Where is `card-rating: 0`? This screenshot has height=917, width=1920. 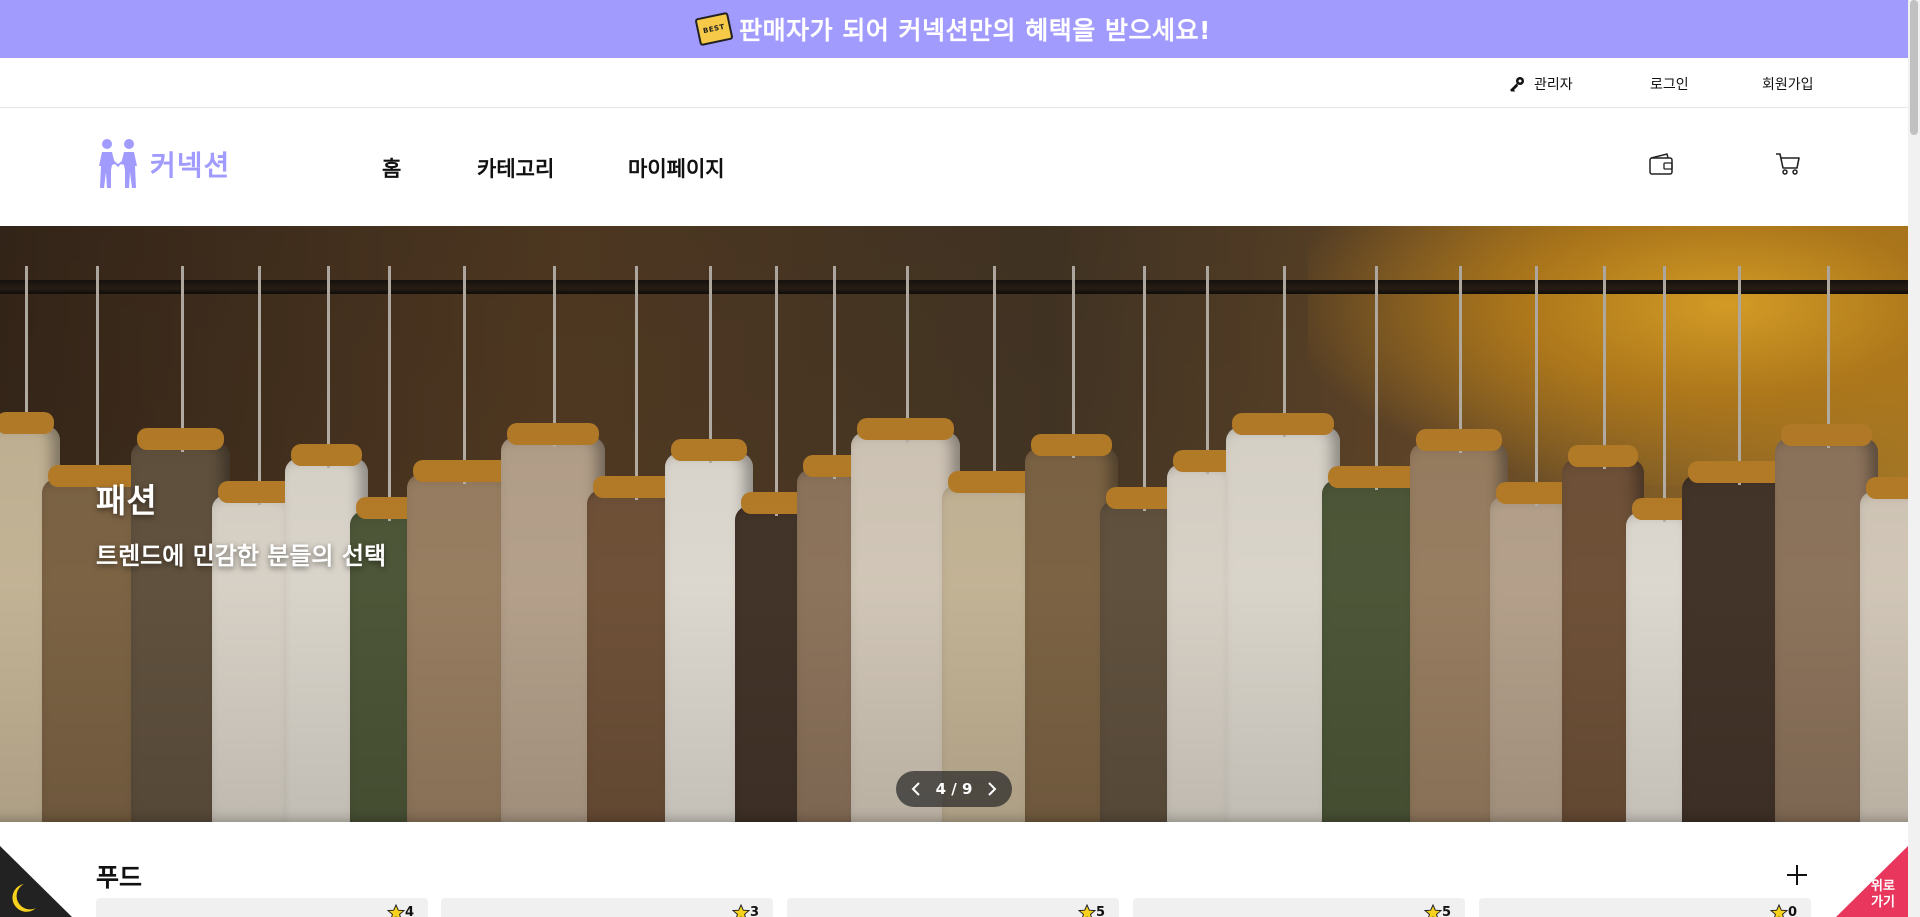
card-rating: 0 is located at coordinates (1783, 910).